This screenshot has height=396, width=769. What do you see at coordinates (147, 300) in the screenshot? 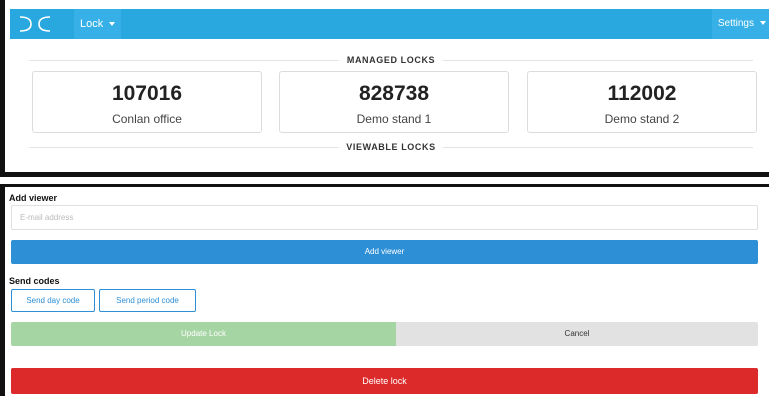
I see `send-period-code-button: Send period code` at bounding box center [147, 300].